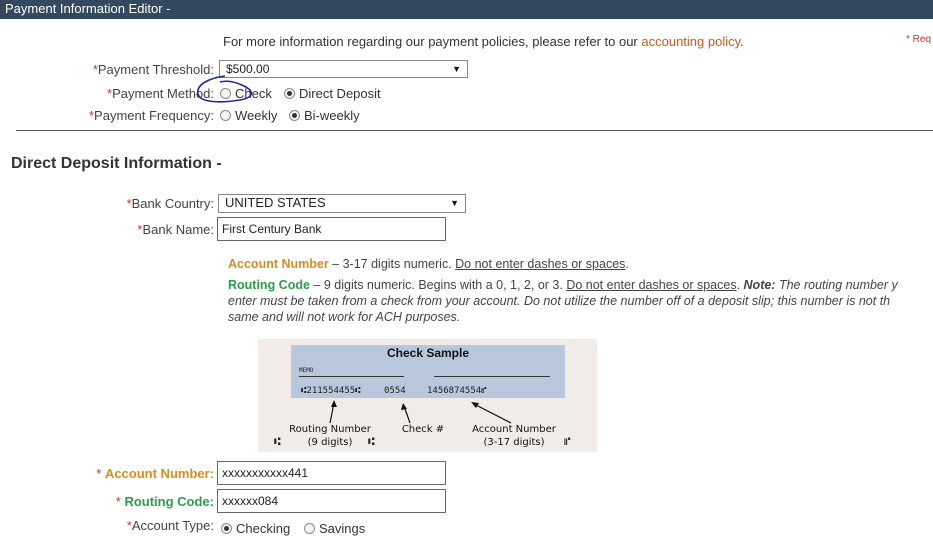 The height and width of the screenshot is (546, 933). I want to click on required-note: * Req, so click(919, 39).